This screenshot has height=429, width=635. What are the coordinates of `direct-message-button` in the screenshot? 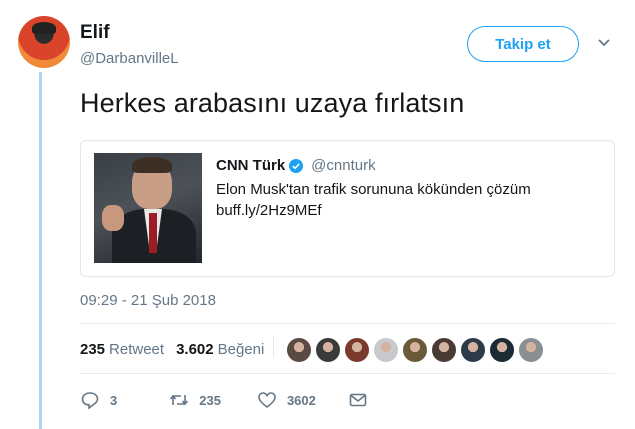 It's located at (358, 400).